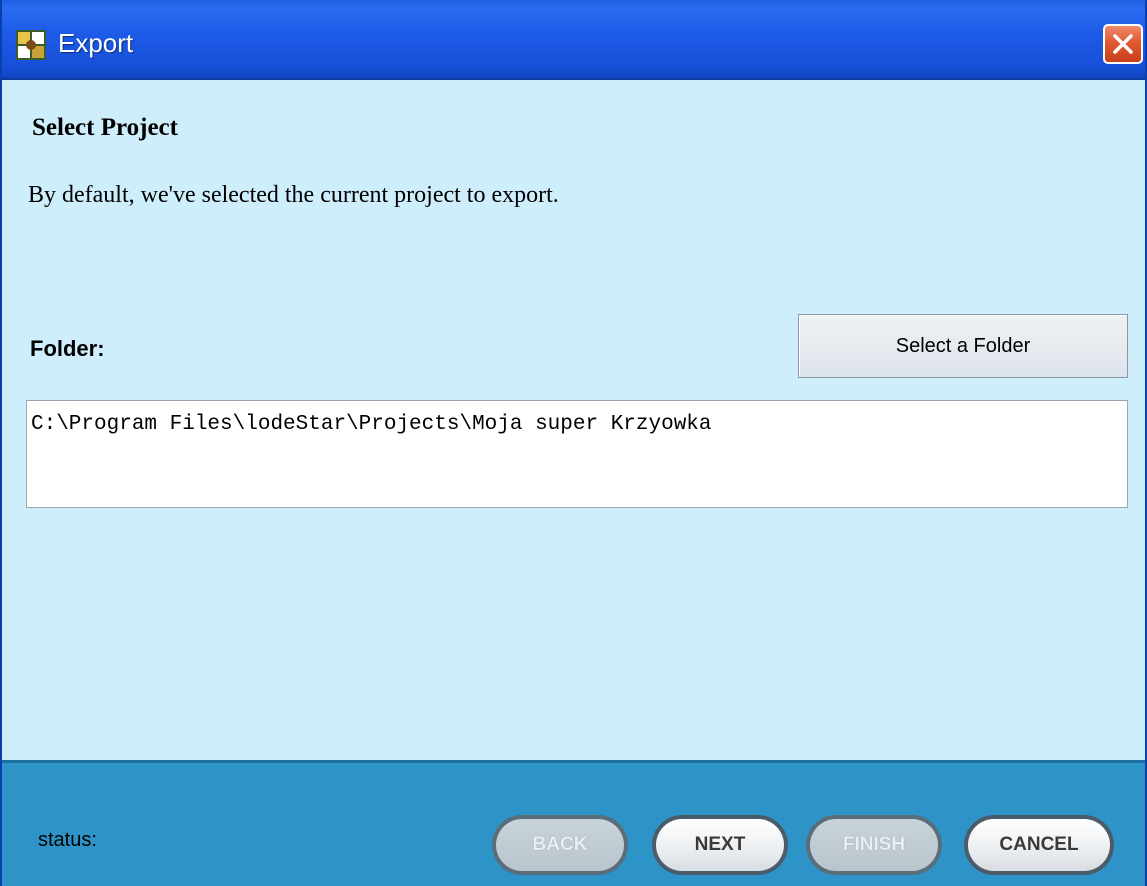 This screenshot has height=886, width=1147. I want to click on cancel-button-label: CANCEL, so click(1039, 845).